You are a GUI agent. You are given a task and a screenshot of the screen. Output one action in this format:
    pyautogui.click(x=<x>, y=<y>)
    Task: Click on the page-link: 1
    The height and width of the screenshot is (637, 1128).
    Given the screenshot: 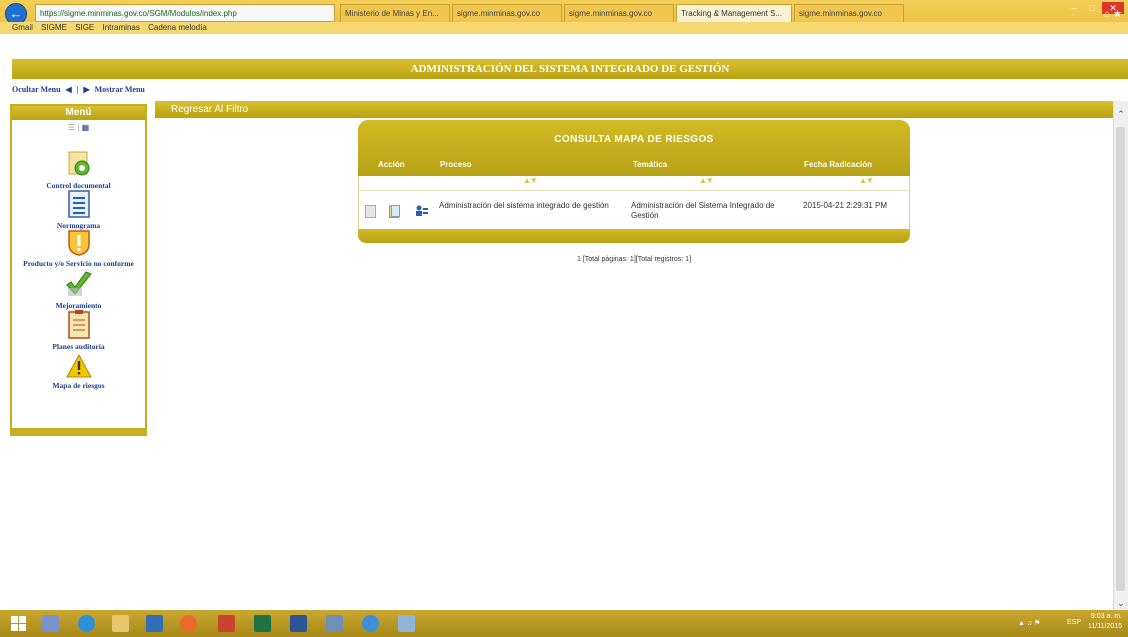 What is the action you would take?
    pyautogui.click(x=579, y=259)
    